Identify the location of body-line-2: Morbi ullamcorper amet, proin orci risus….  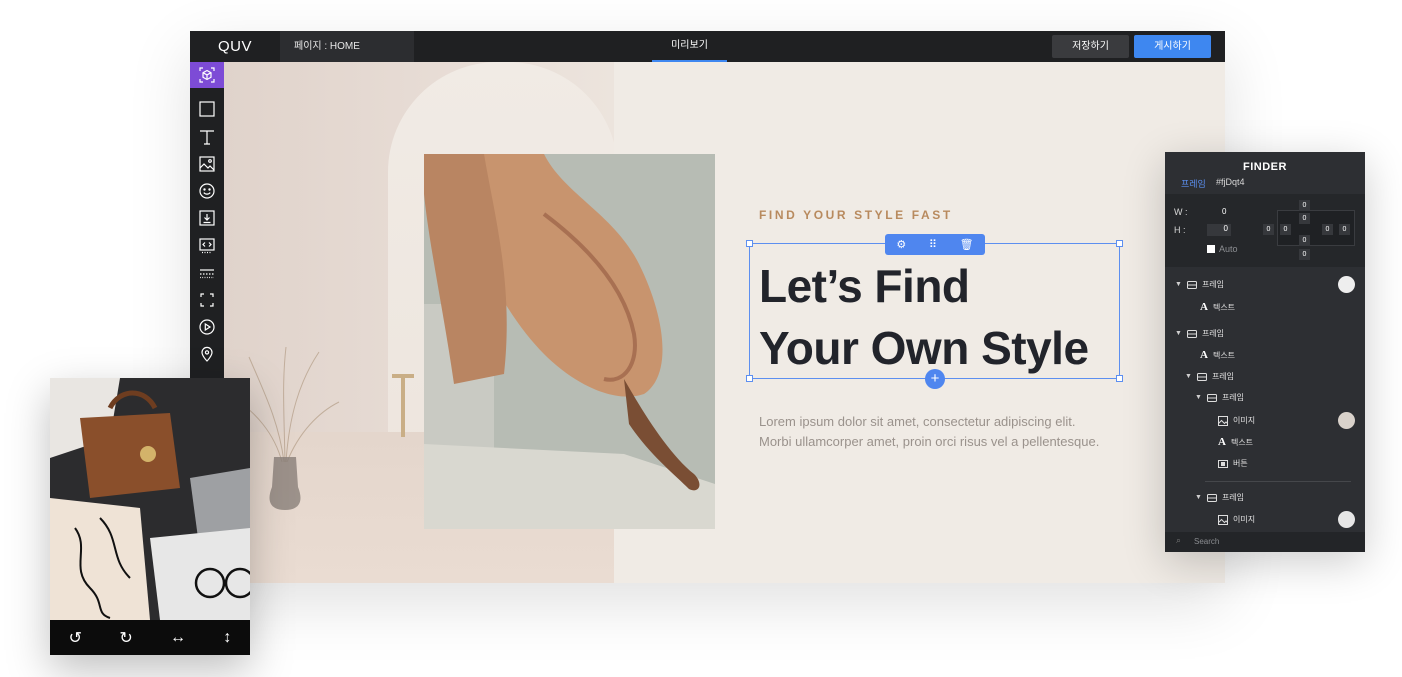
(929, 441).